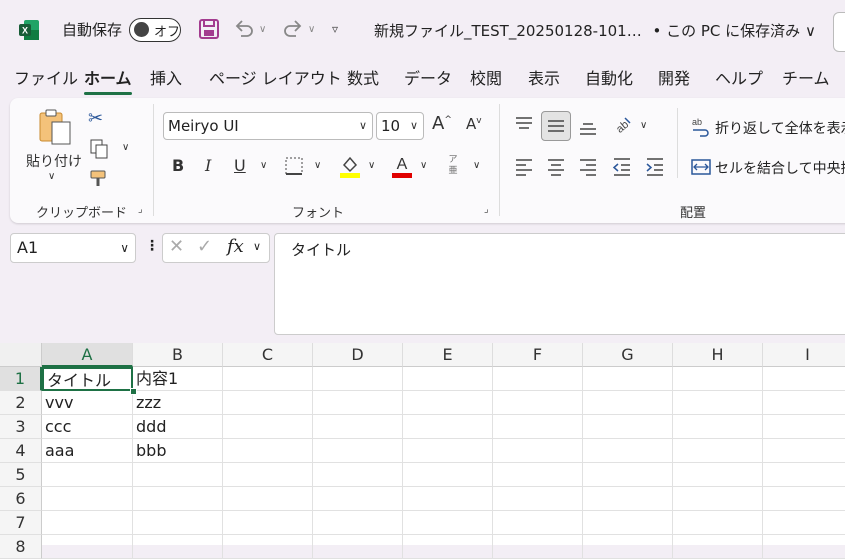  What do you see at coordinates (428, 79) in the screenshot?
I see `tab-data: データ` at bounding box center [428, 79].